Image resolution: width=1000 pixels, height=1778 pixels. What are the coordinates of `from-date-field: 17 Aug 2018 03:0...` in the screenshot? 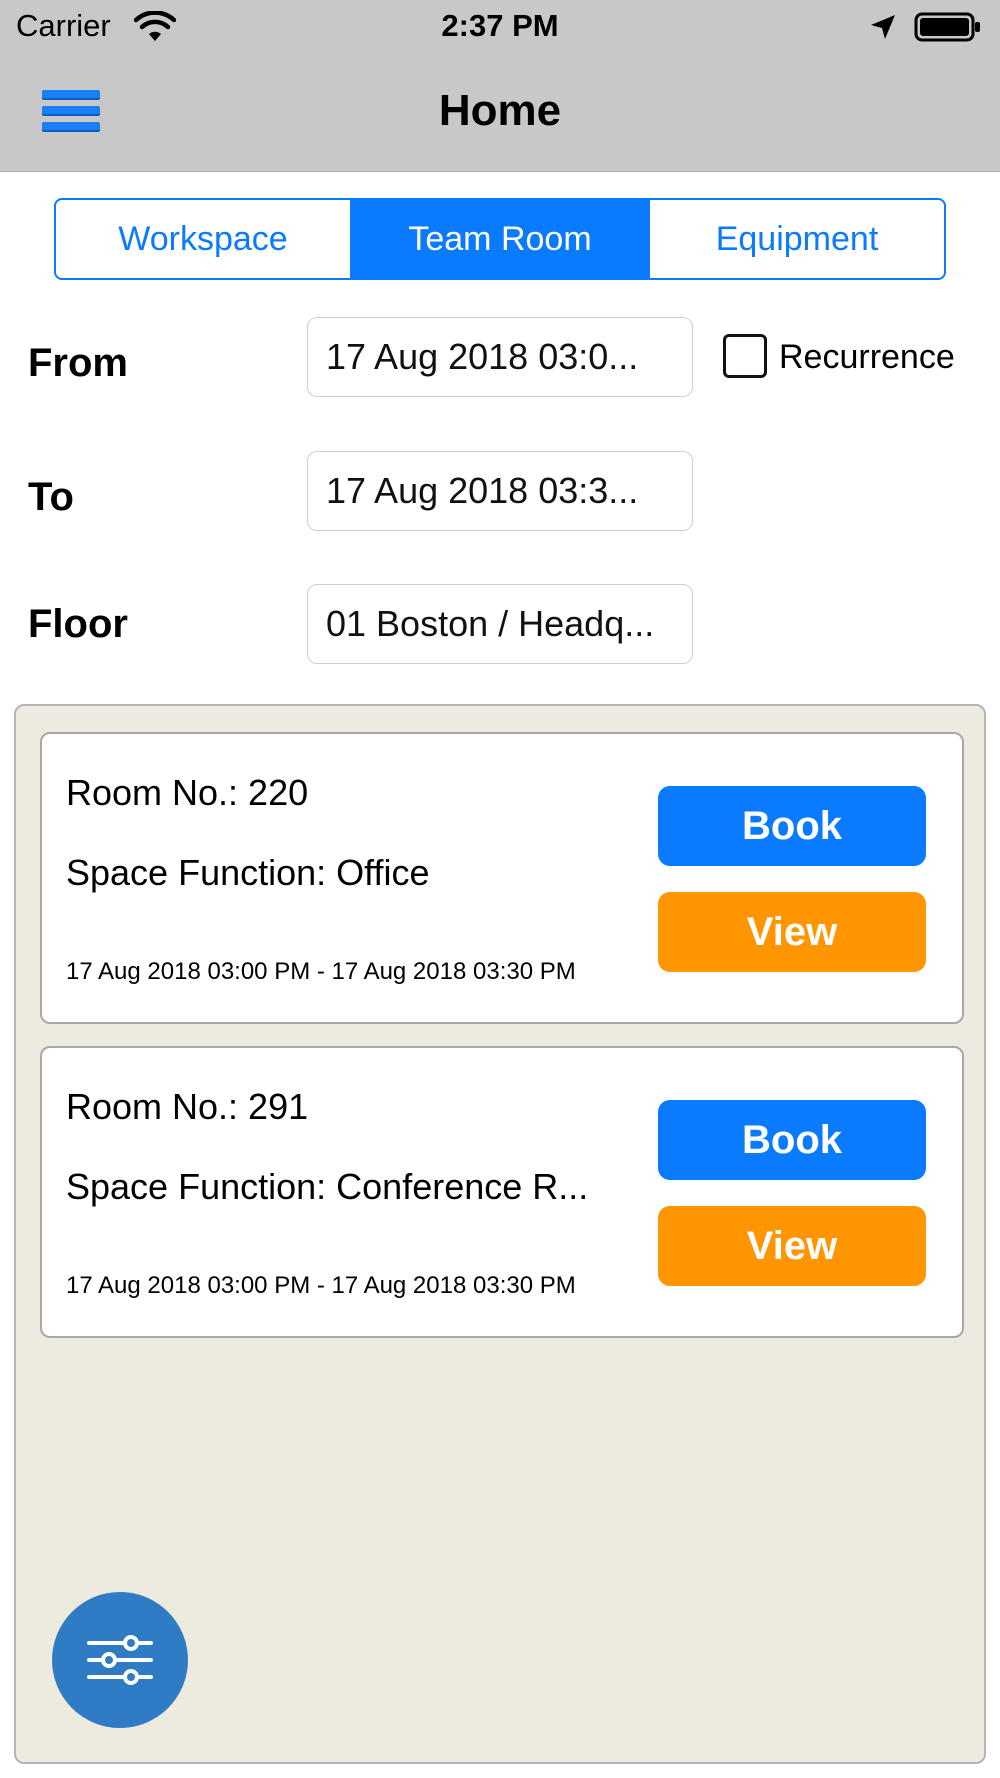 It's located at (500, 357).